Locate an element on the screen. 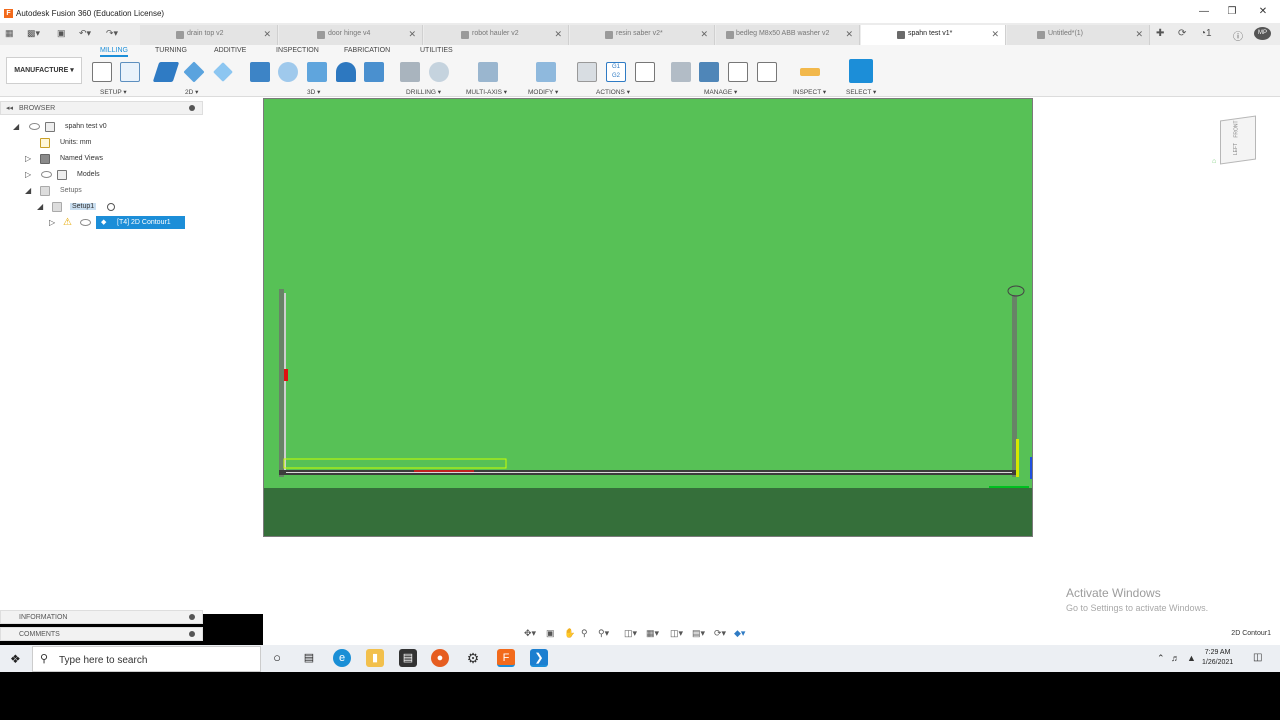 This screenshot has height=720, width=1280. windows-start-icon: ❖ is located at coordinates (15, 659).